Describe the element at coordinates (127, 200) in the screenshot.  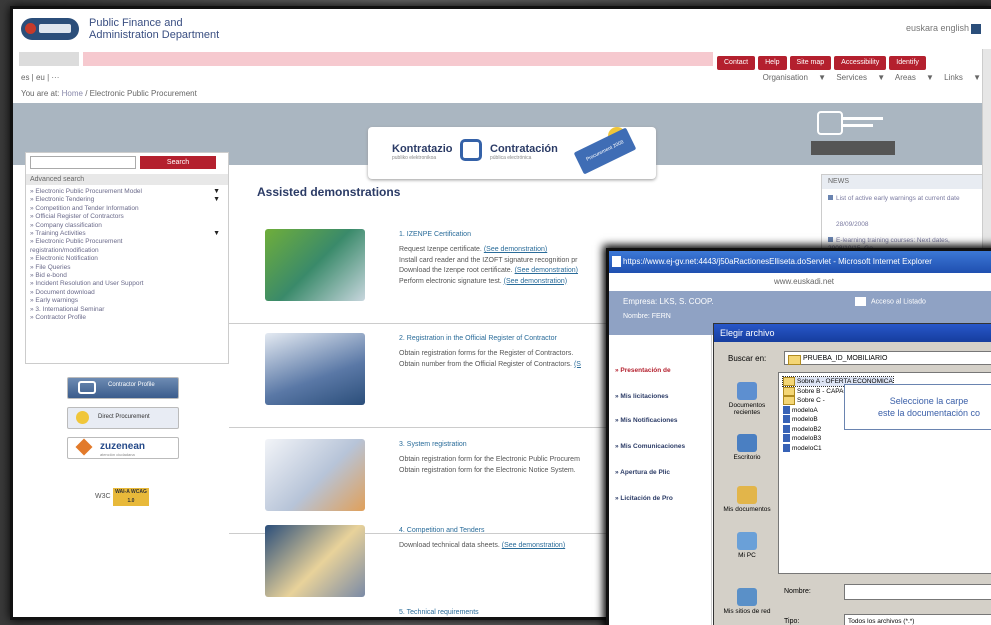
I see `sidebar-item: » Electronic Tendering ▼` at that location.